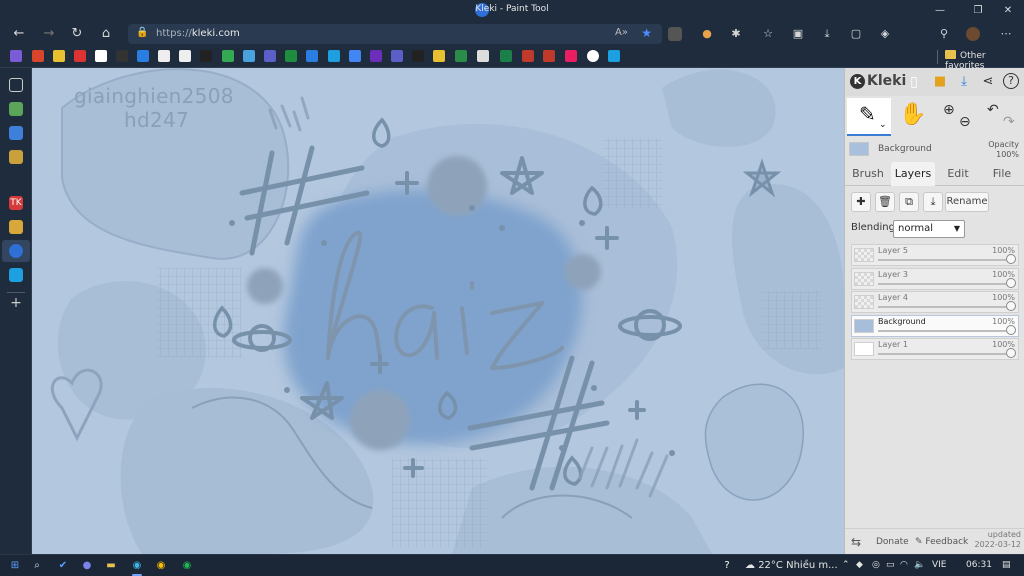 This screenshot has height=576, width=1024. I want to click on back-icon: ←, so click(19, 34).